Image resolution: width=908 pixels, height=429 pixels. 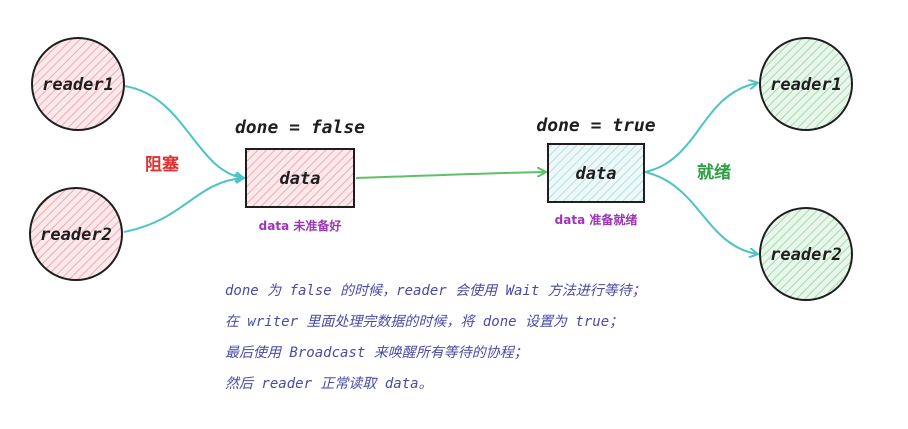 I want to click on right-reader1-node: reader1, so click(x=806, y=84).